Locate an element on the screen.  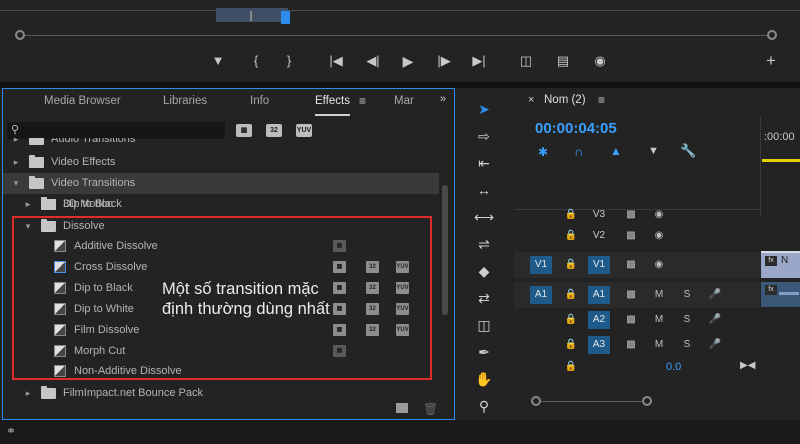
tree-row-audio-transitions: ▸ Audio Transitions is located at coordinates (221, 144).